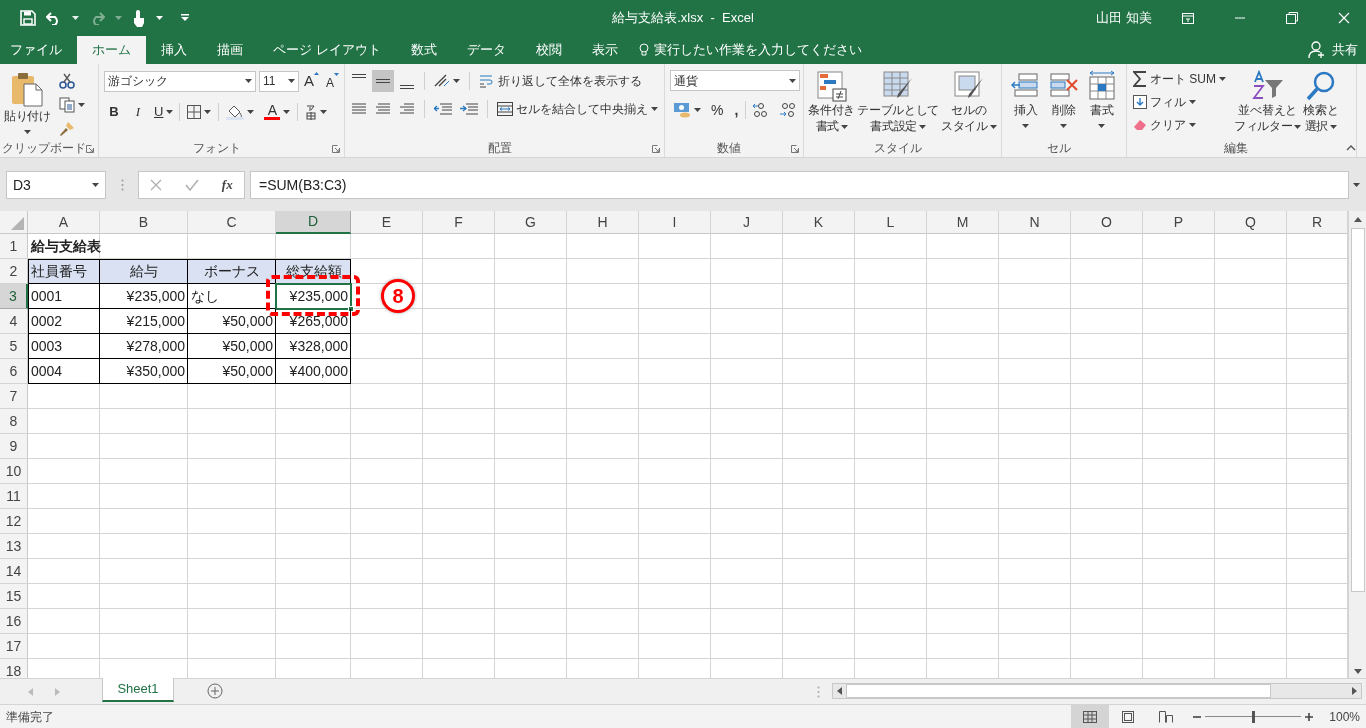 This screenshot has width=1366, height=728. I want to click on row-header: 17, so click(14, 646).